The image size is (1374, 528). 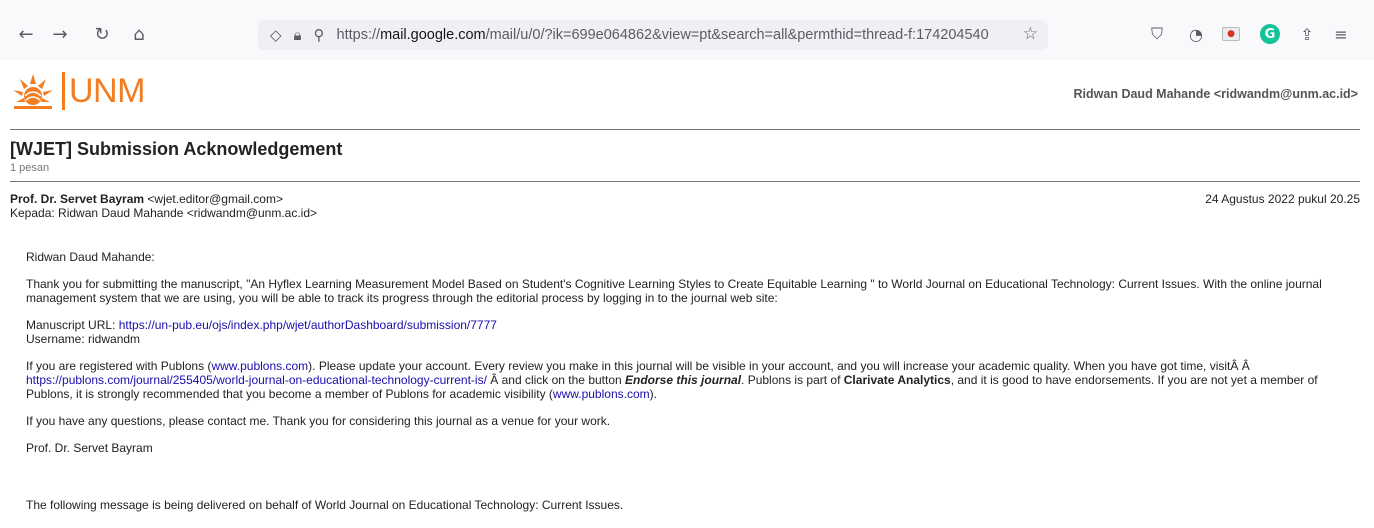 I want to click on bookmark-star-icon: ☆, so click(x=1030, y=34).